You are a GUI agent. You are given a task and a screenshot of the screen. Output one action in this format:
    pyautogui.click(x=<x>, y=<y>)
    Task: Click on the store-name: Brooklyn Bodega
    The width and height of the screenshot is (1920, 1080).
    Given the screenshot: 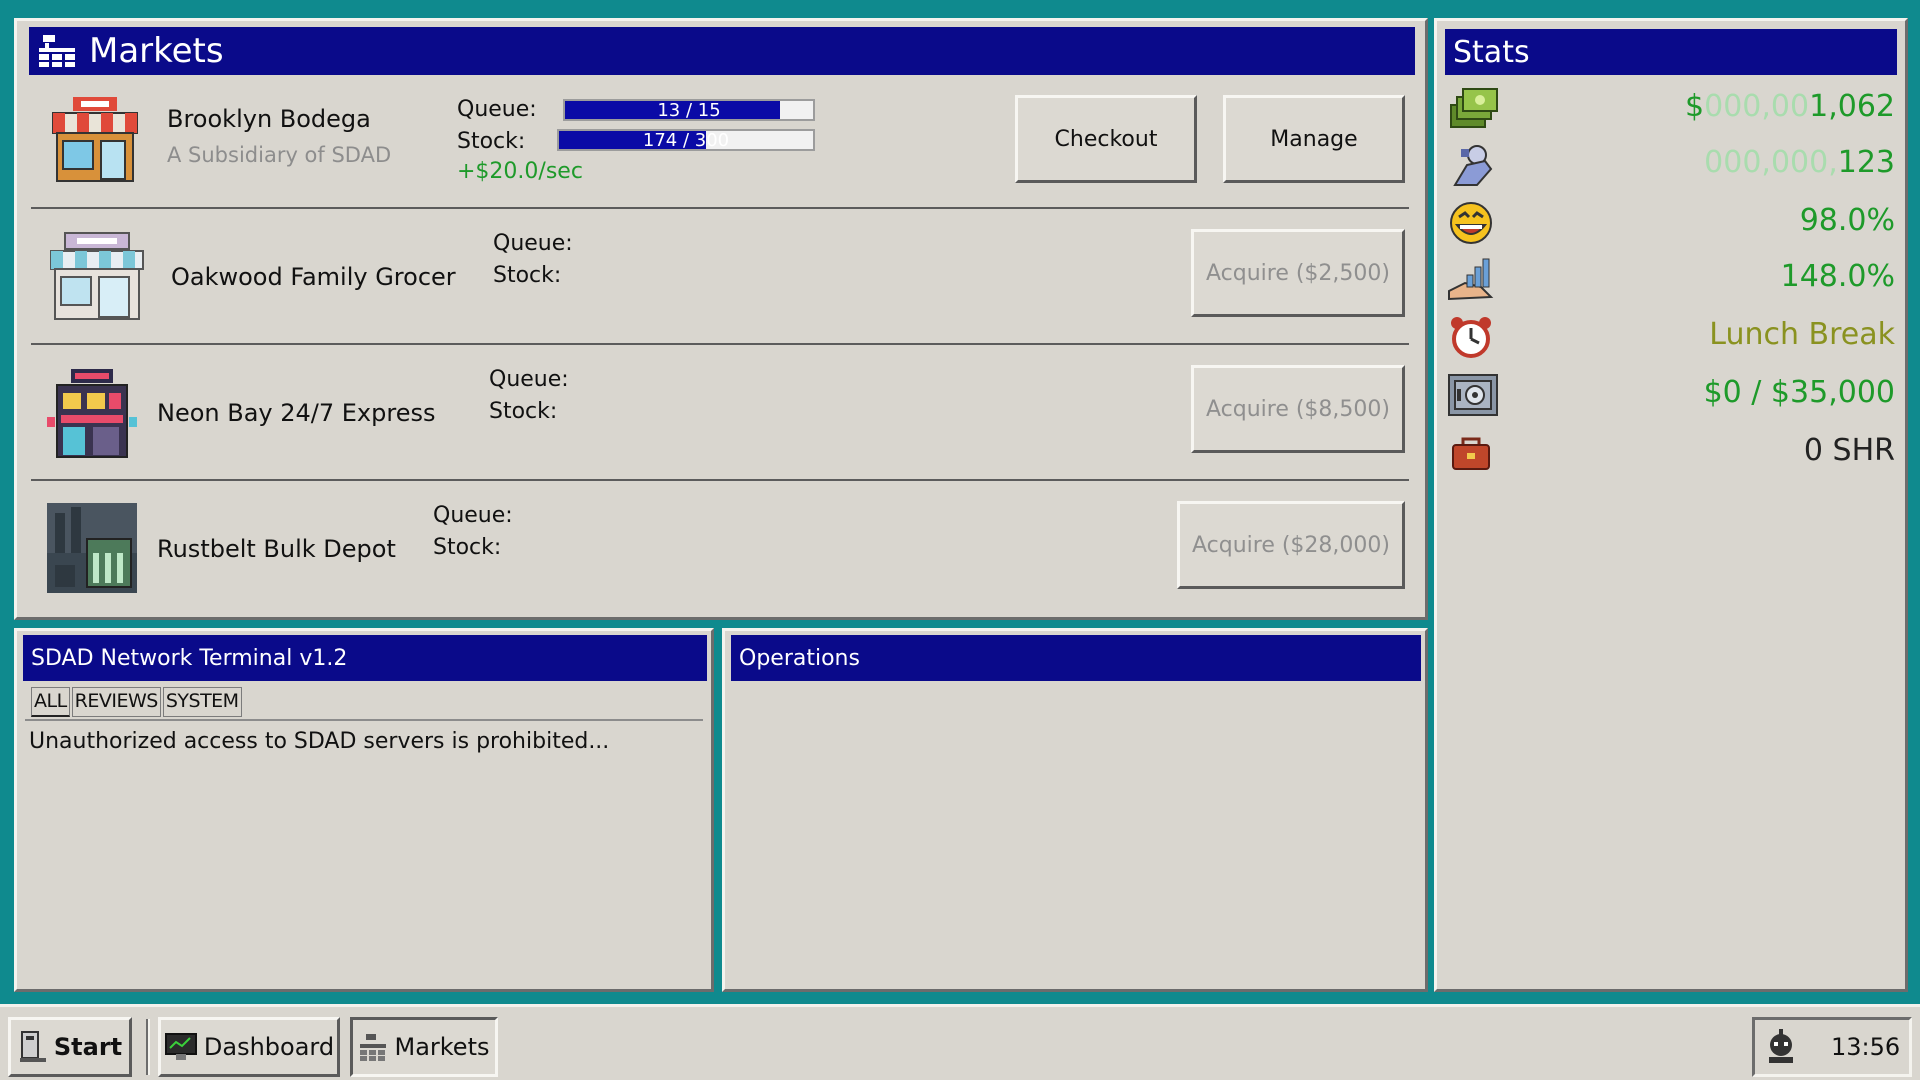 What is the action you would take?
    pyautogui.click(x=269, y=119)
    